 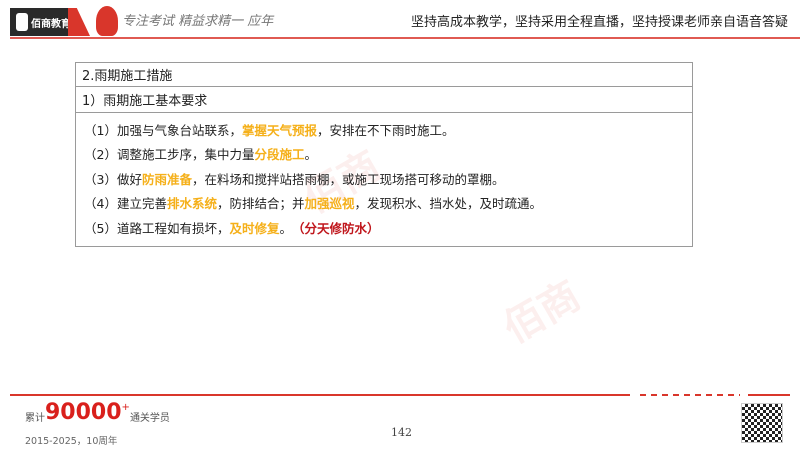 I want to click on list-item: （2）调整施工步序，集中力量 分段施工。, so click(x=384, y=154).